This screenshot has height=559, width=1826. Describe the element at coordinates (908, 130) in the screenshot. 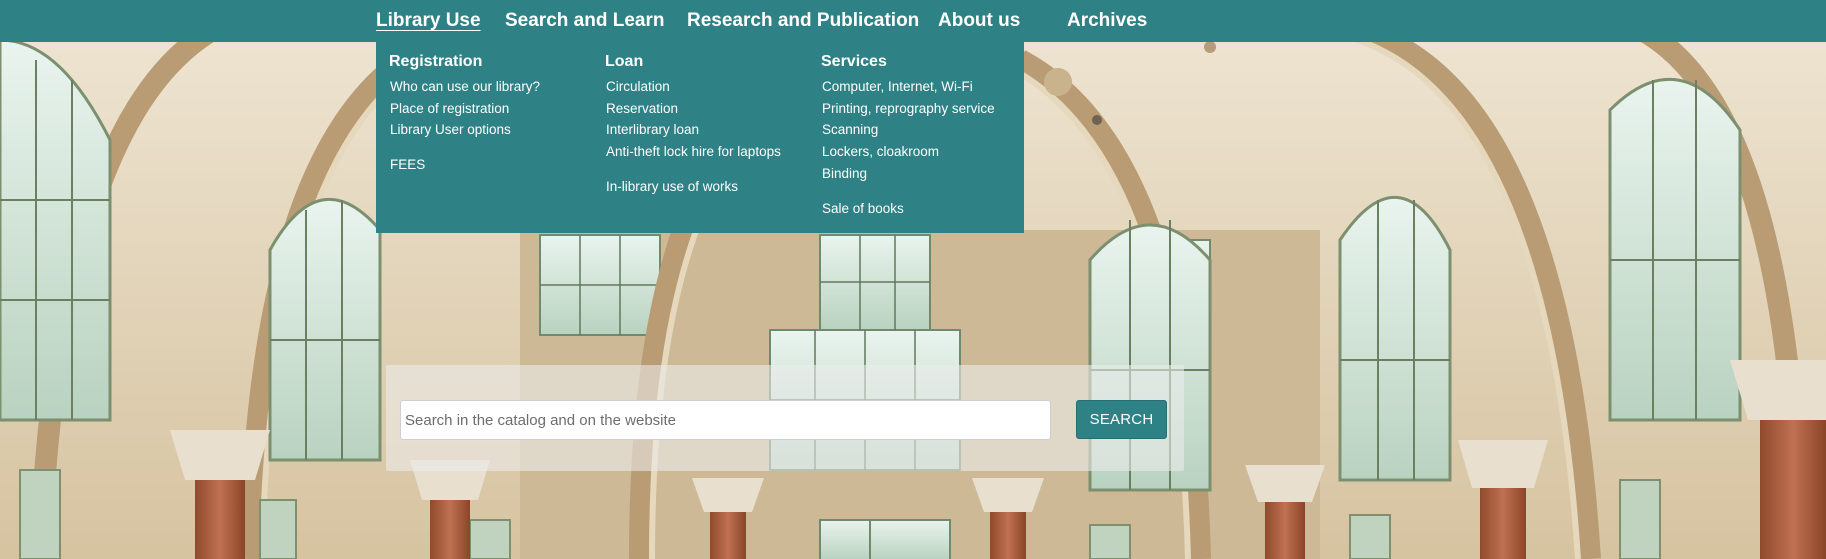

I see `dropdown-link-scanning: Scanning` at that location.